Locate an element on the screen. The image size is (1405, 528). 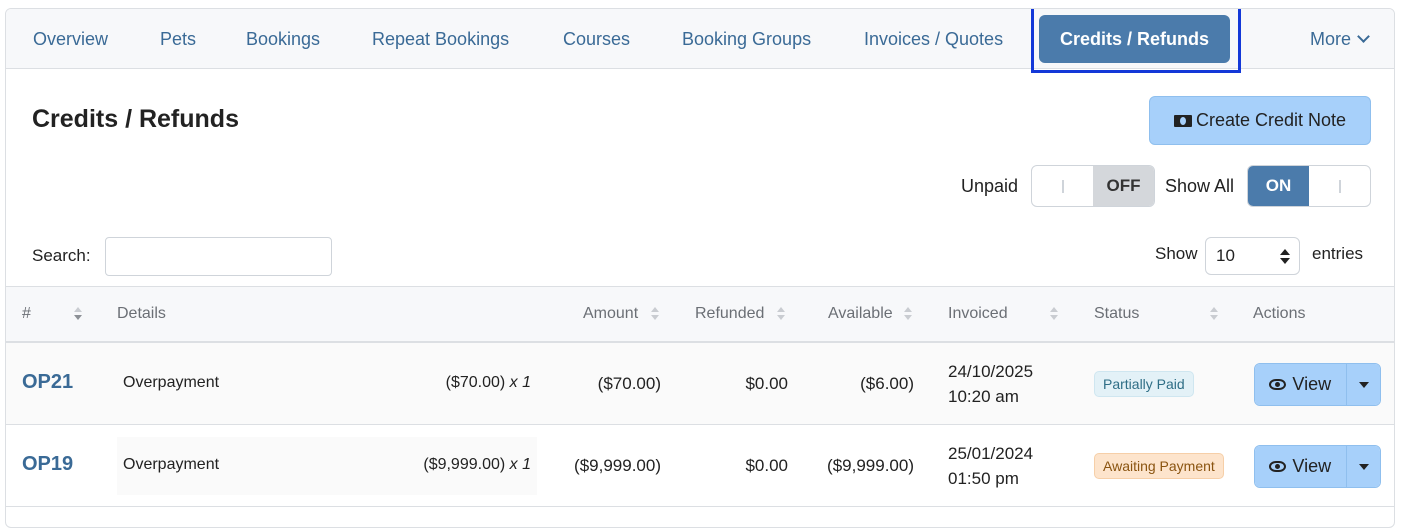
entries-suffix: entries is located at coordinates (1338, 253).